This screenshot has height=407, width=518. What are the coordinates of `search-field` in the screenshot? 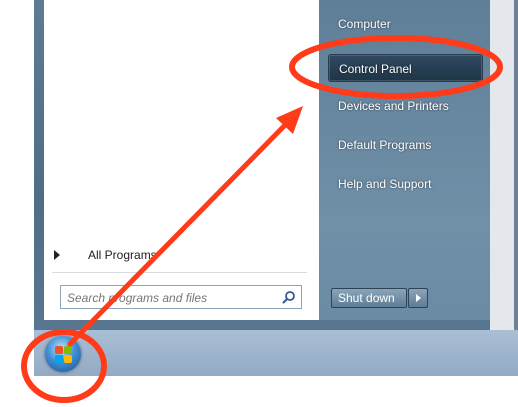 It's located at (181, 297).